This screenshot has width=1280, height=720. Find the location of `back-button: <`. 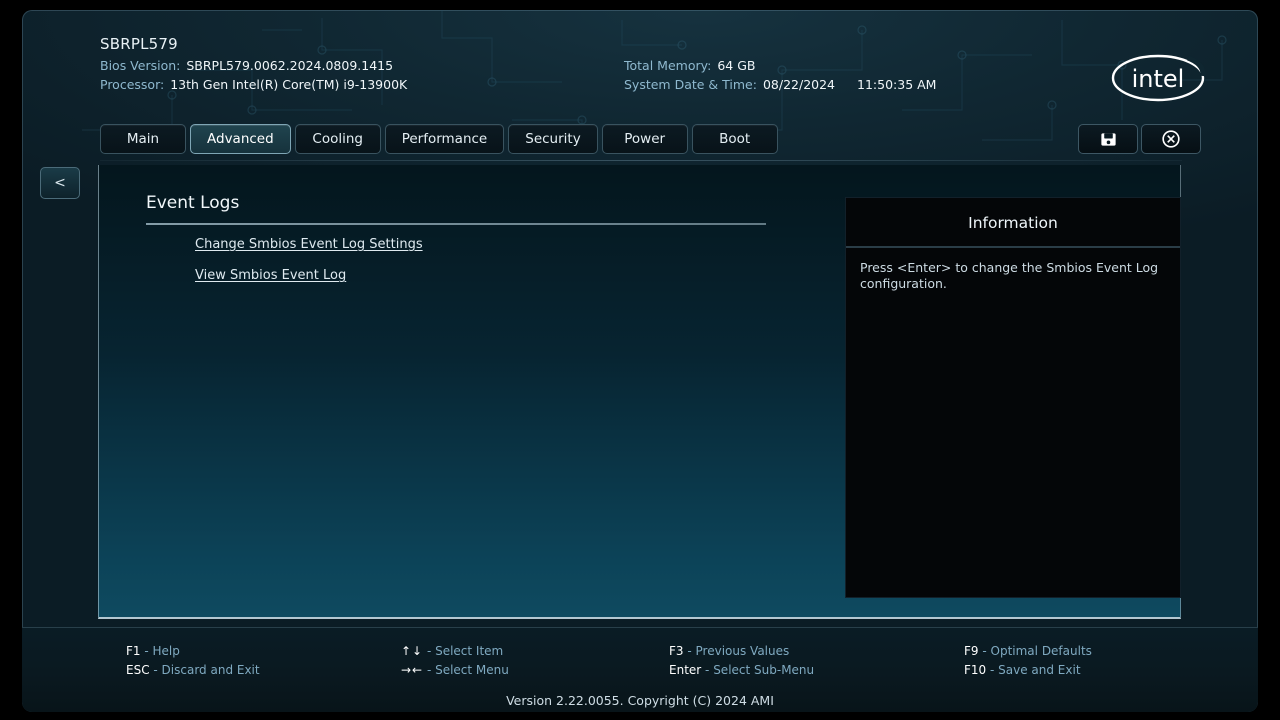

back-button: < is located at coordinates (60, 183).